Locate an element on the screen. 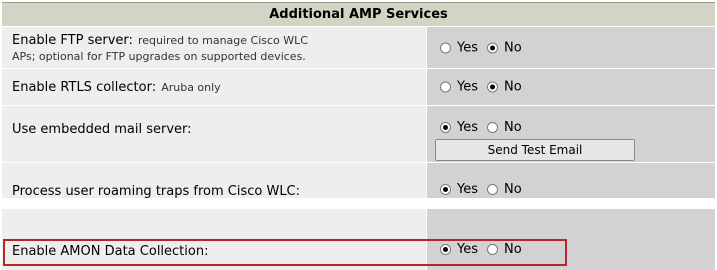 Image resolution: width=717 pixels, height=270 pixels. label-cell: Enable RTLS collector: Aruba only is located at coordinates (214, 87).